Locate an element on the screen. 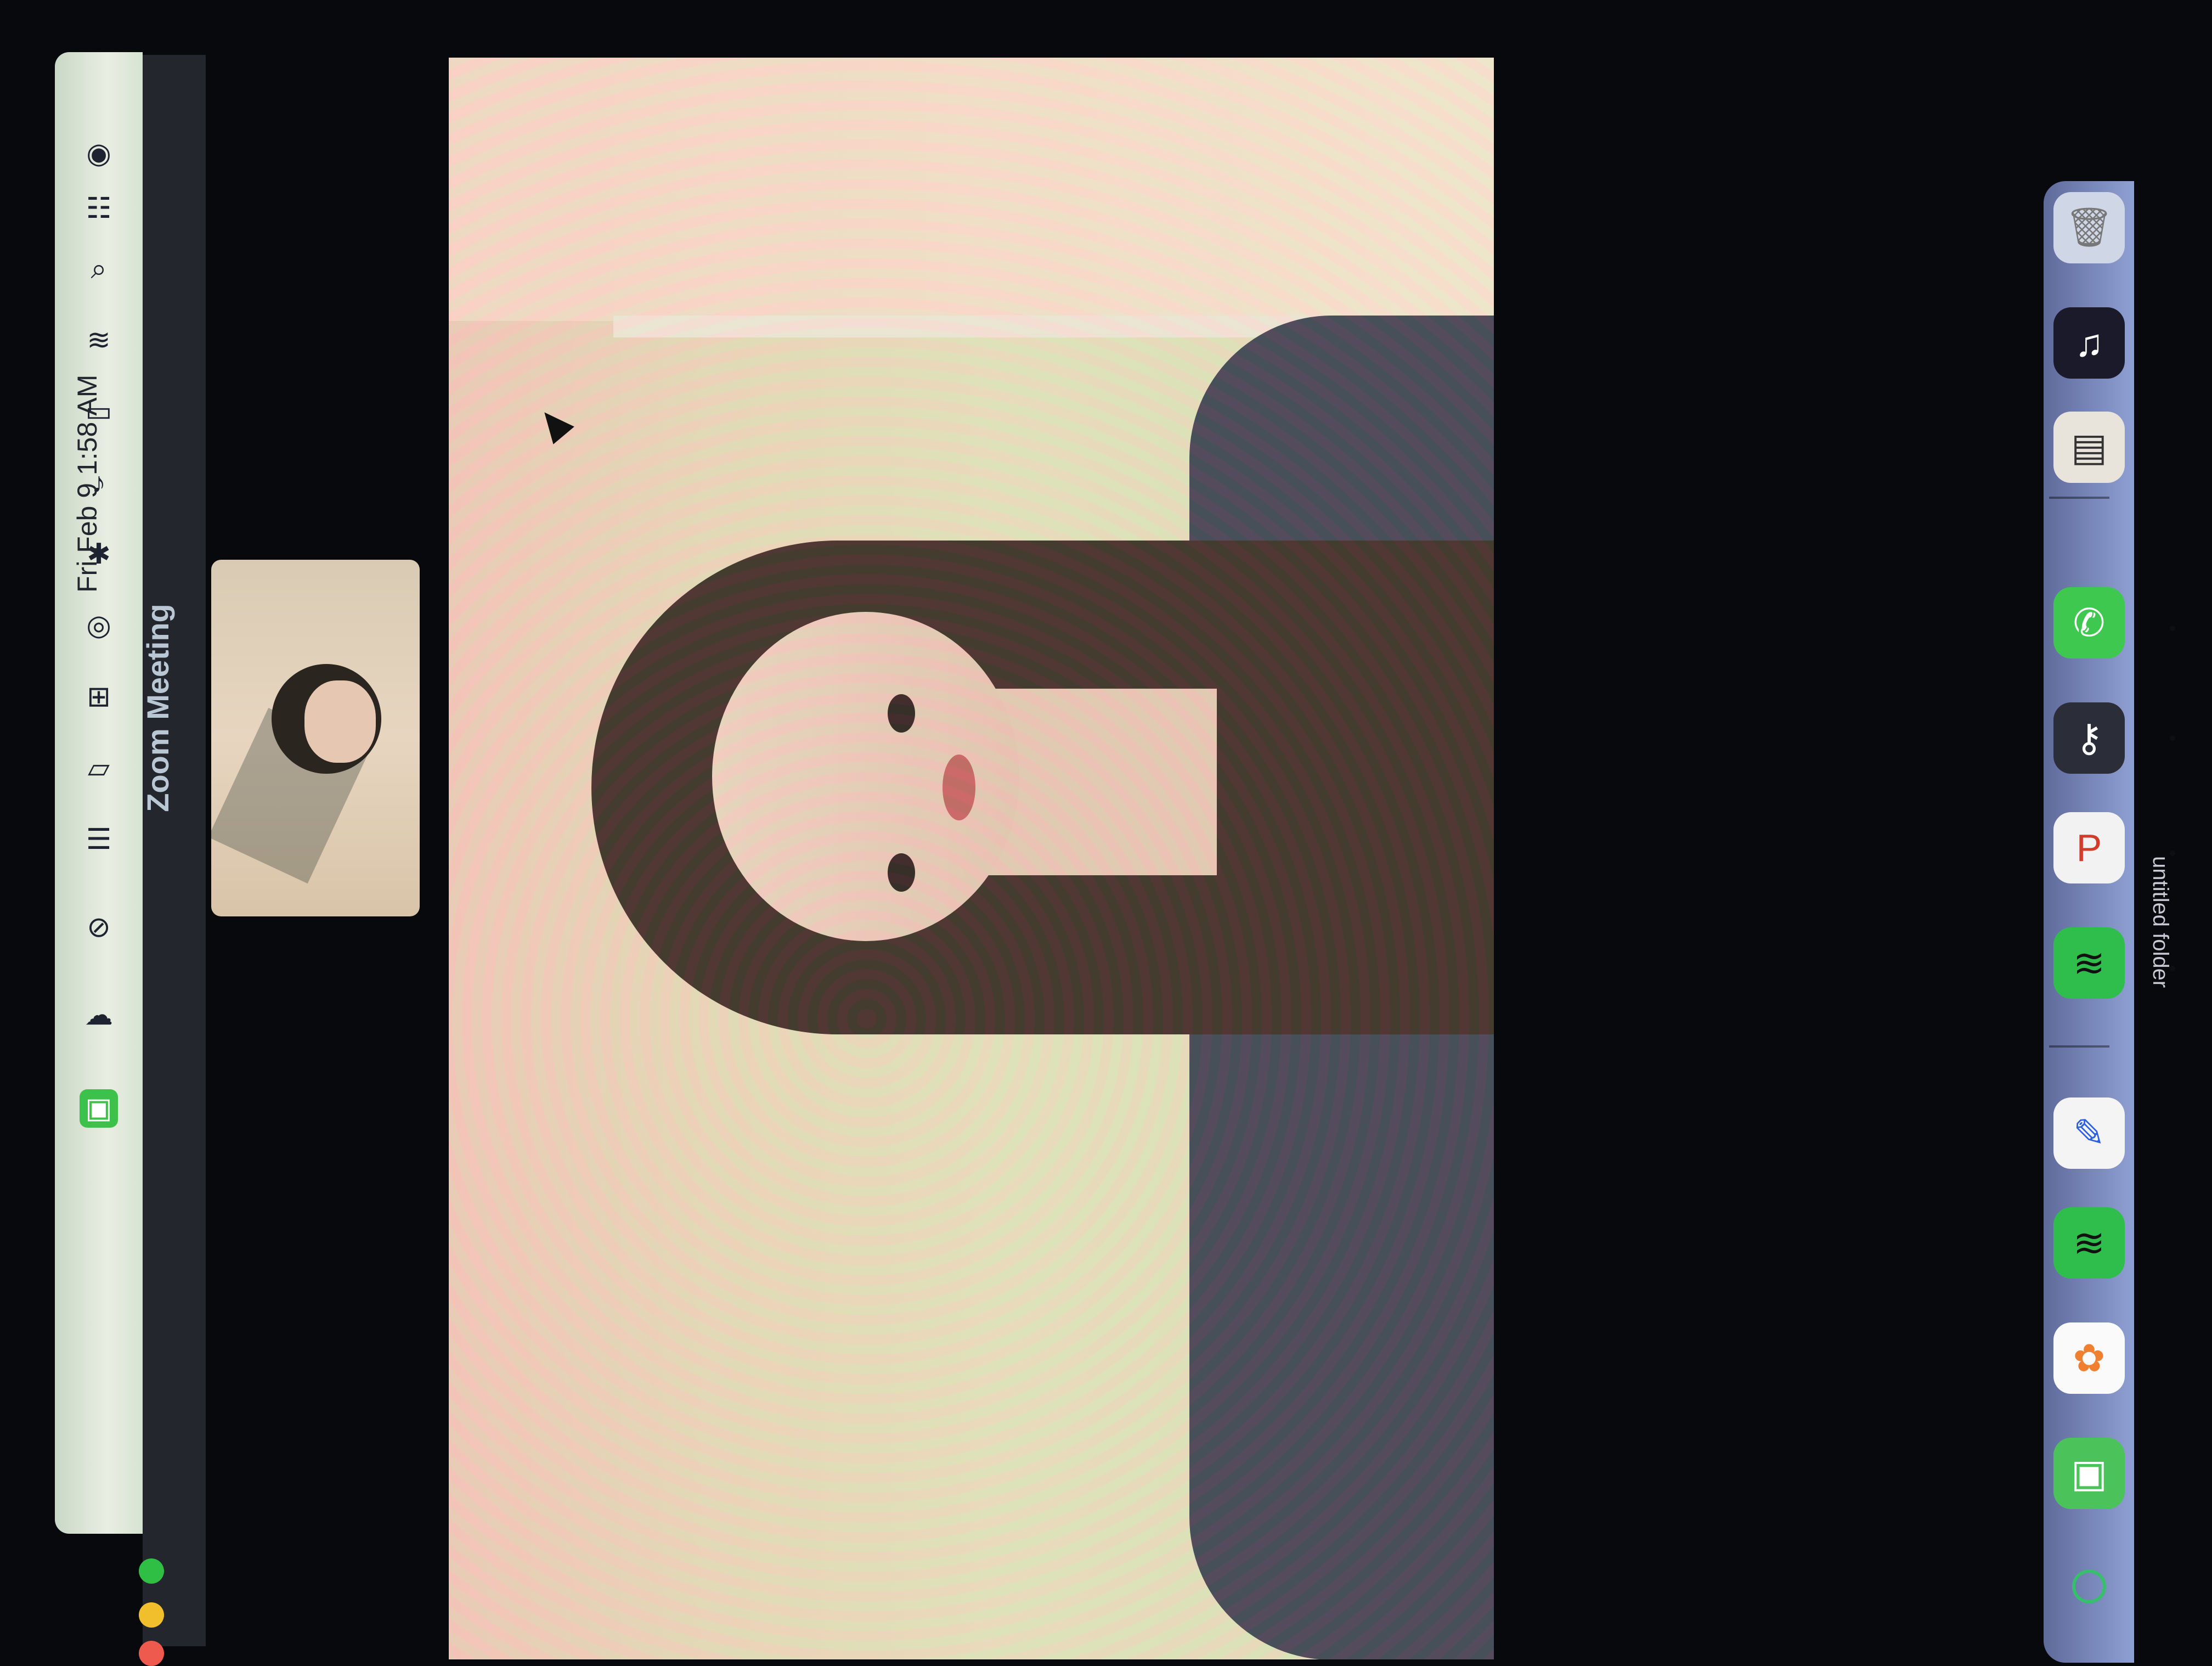 Image resolution: width=2212 pixels, height=1666 pixels. spotlight-icon: ⌕ is located at coordinates (99, 269).